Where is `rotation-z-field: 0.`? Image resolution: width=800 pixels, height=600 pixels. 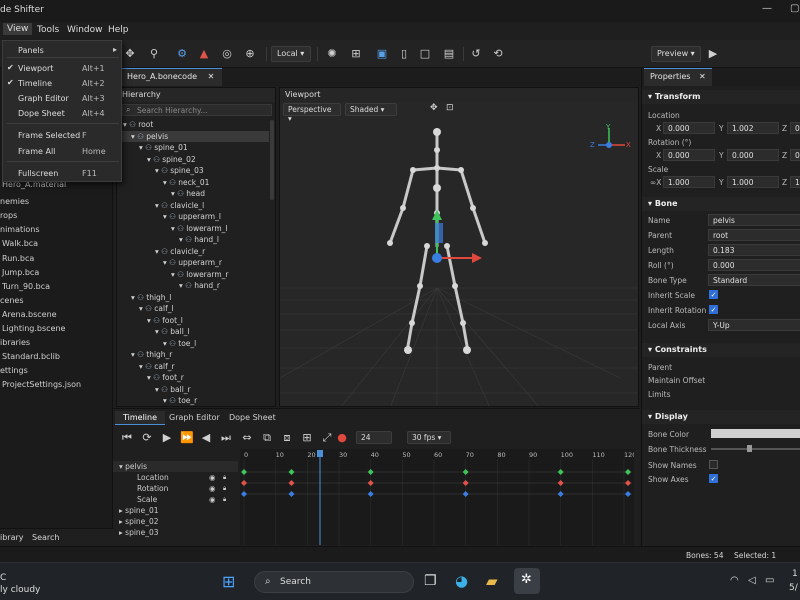
rotation-z-field: 0. is located at coordinates (795, 155).